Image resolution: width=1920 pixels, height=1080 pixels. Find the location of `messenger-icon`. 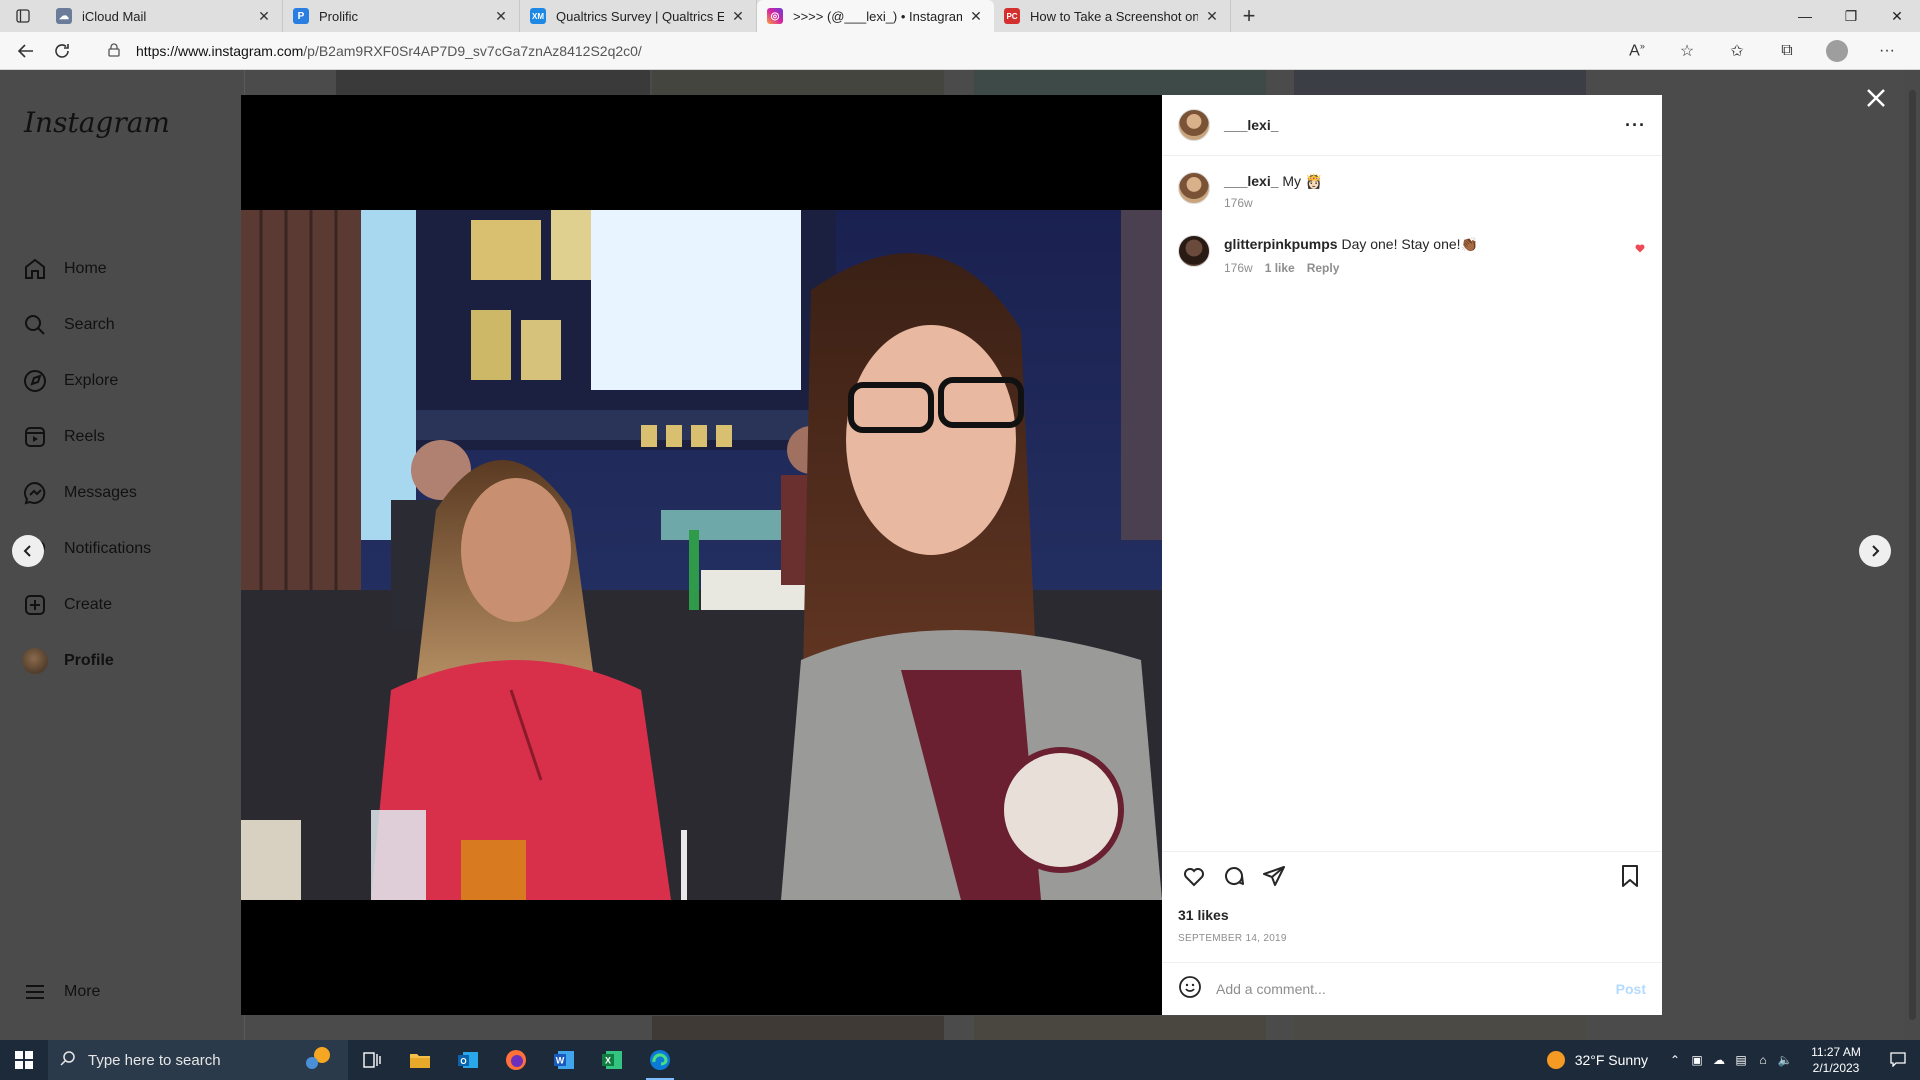

messenger-icon is located at coordinates (35, 493).